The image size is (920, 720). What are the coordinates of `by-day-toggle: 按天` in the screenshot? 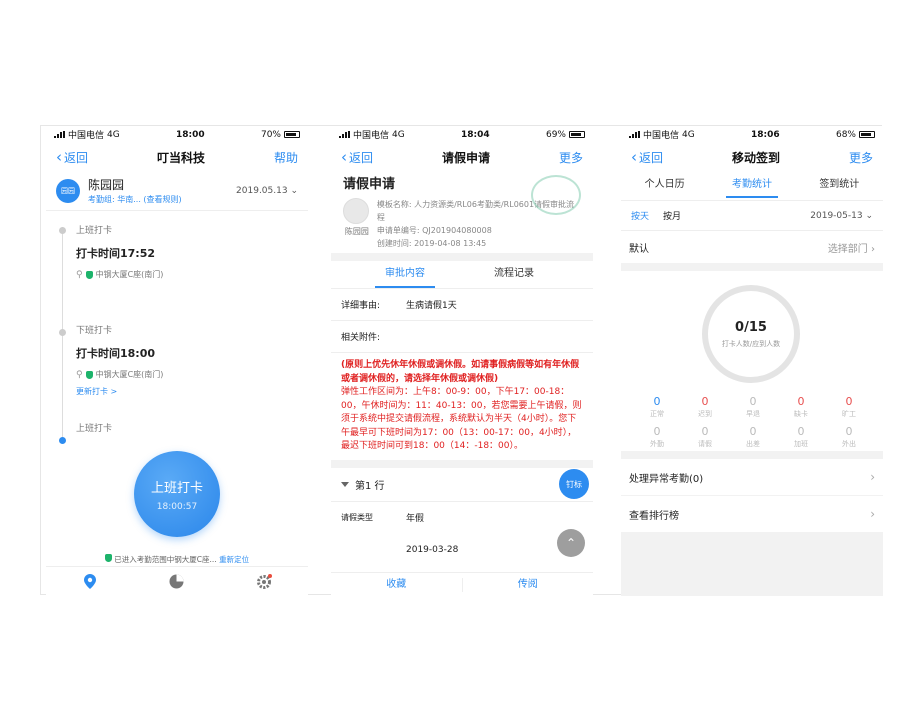 It's located at (640, 215).